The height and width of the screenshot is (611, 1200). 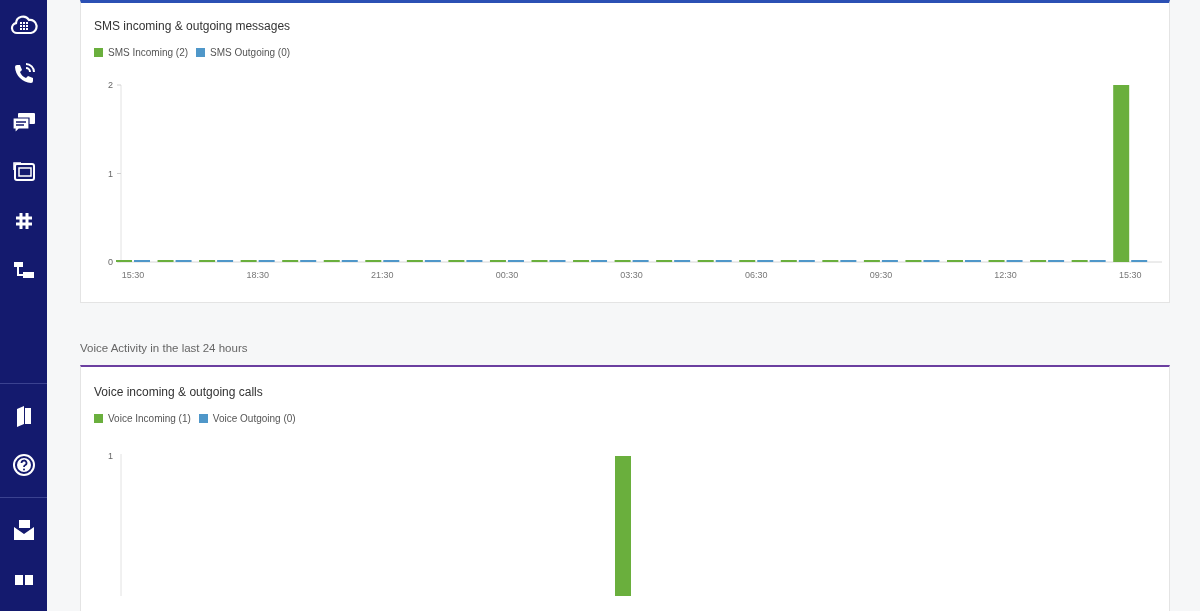 I want to click on card-title: SMS incoming & outgoing messages, so click(x=193, y=26).